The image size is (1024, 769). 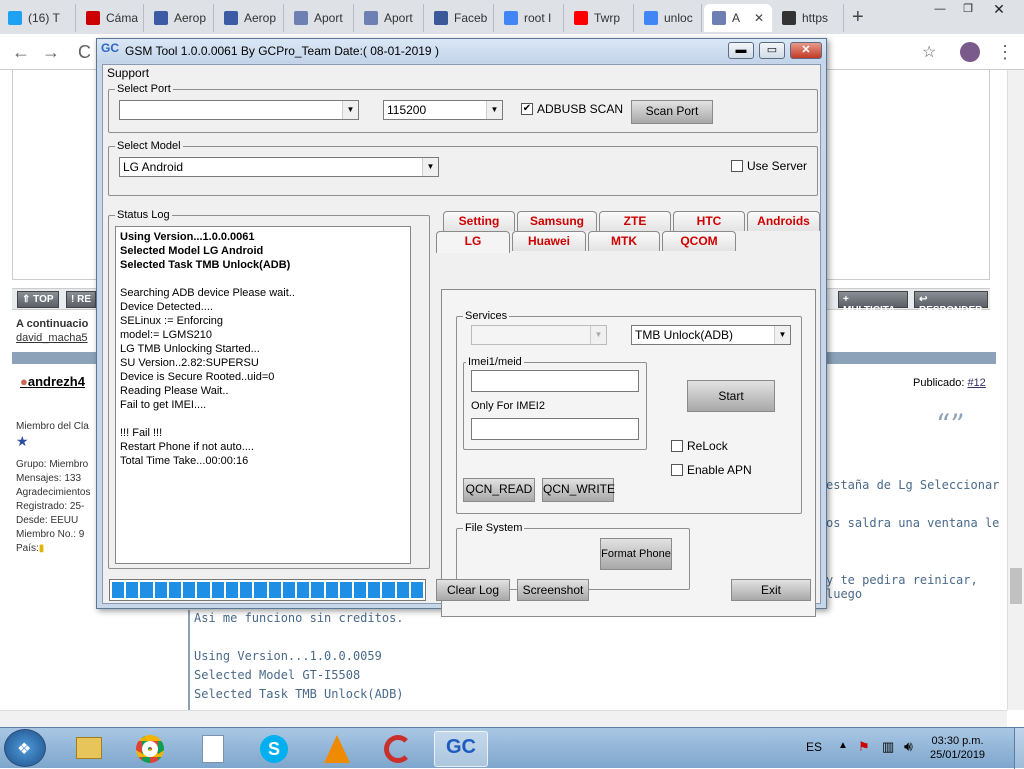 I want to click on baud-combo: 115200 ▼, so click(x=443, y=110).